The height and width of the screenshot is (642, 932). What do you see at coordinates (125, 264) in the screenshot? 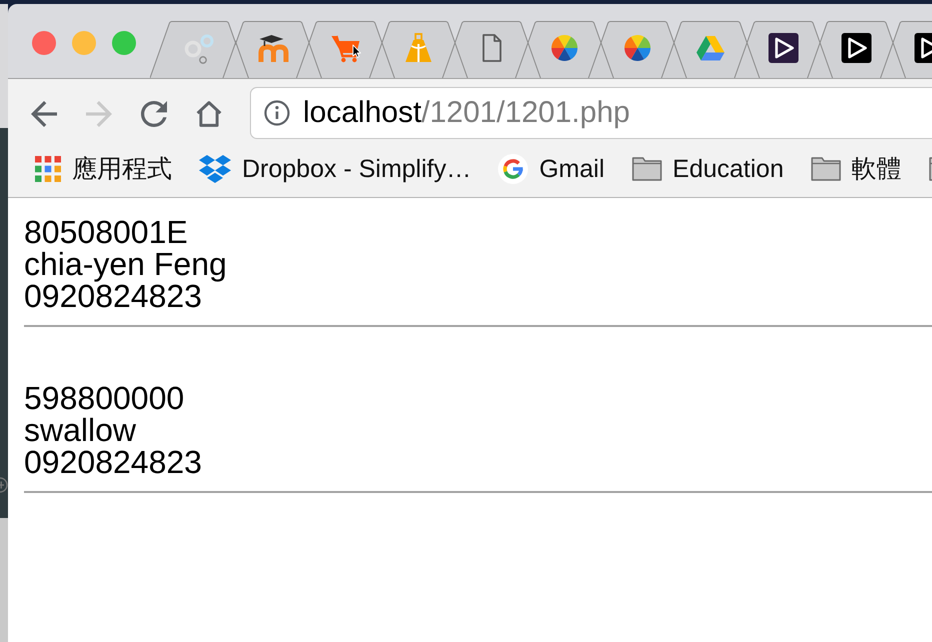
I see `person-name-text: chia-yen Feng` at bounding box center [125, 264].